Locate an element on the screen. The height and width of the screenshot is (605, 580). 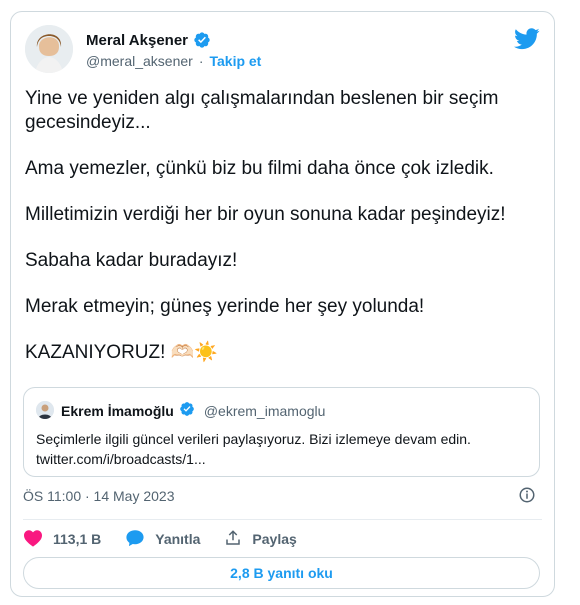
tweet-timestamp: ÖS 11:00 · 14 May 2023 is located at coordinates (99, 496).